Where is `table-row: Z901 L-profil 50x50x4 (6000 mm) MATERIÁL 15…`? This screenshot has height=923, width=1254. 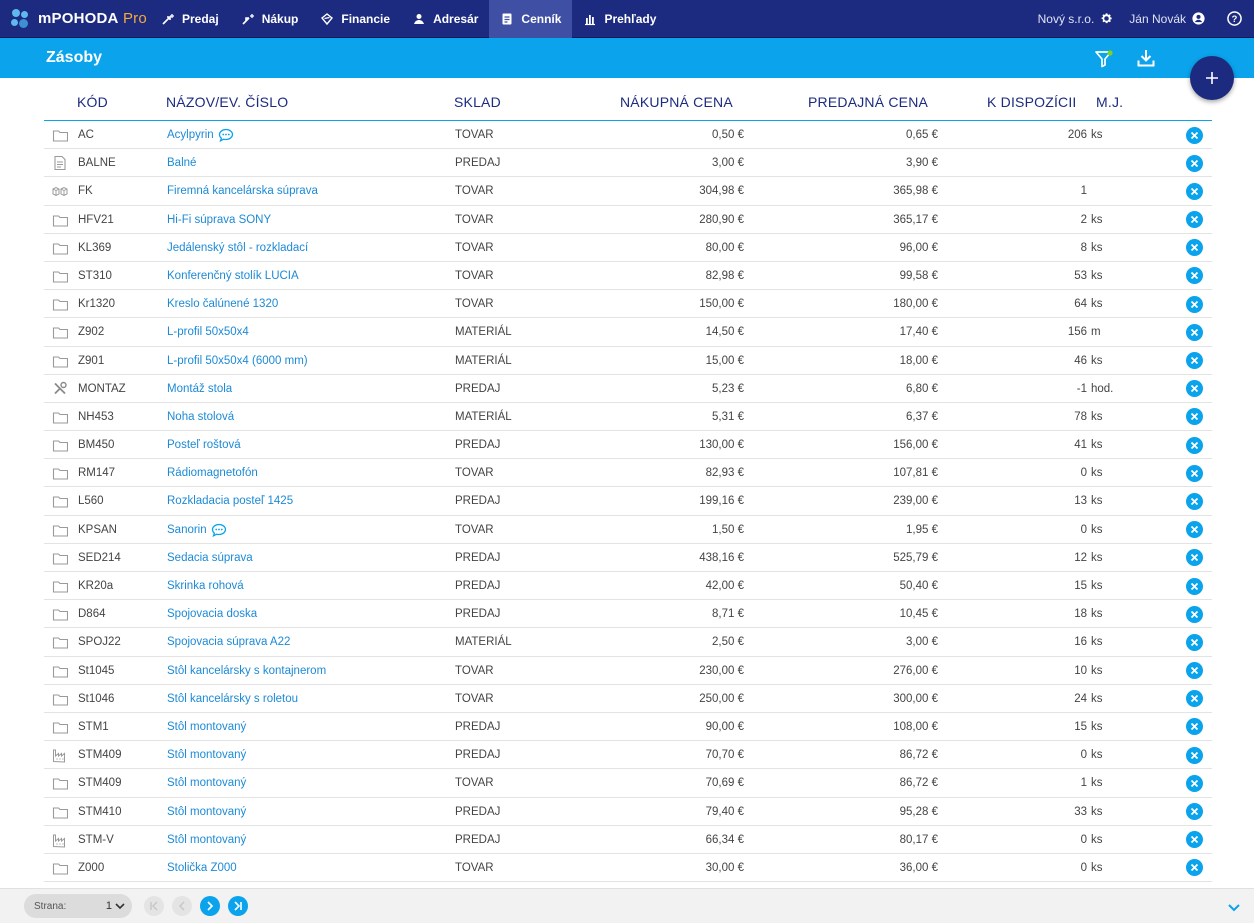 table-row: Z901 L-profil 50x50x4 (6000 mm) MATERIÁL 15… is located at coordinates (628, 361).